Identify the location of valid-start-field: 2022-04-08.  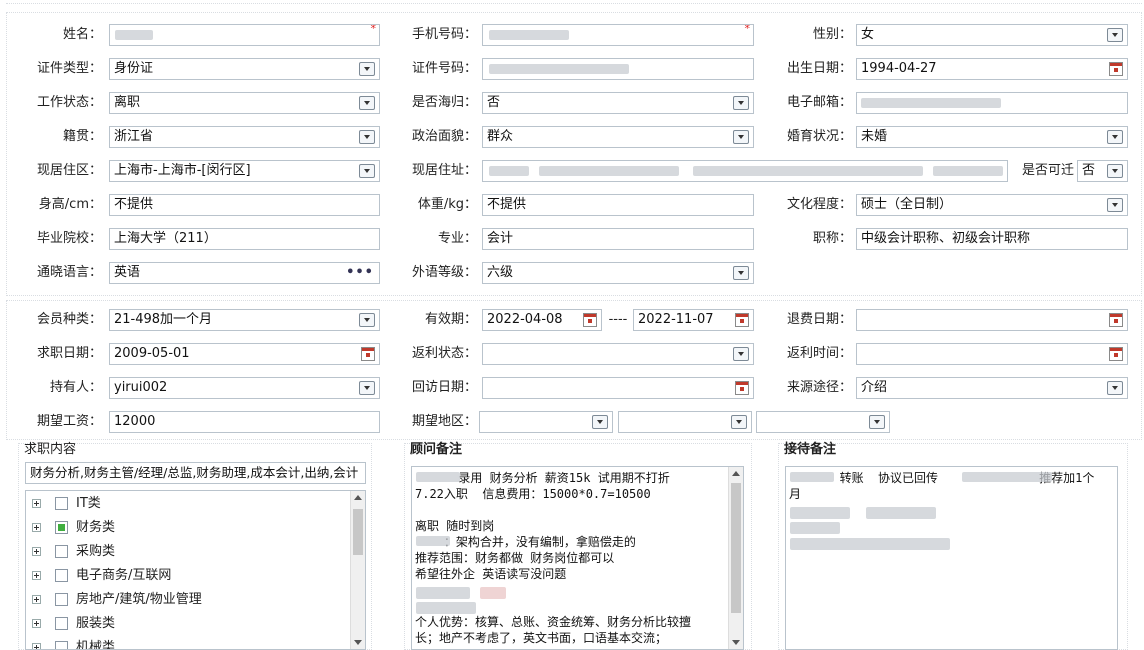
(542, 320).